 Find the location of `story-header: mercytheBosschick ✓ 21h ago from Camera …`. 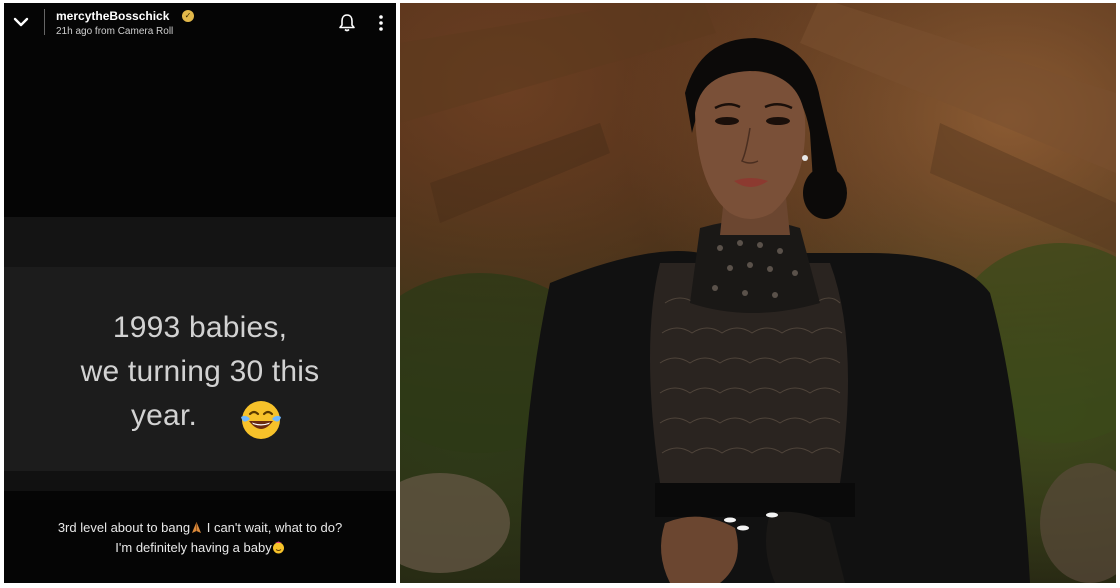

story-header: mercytheBosschick ✓ 21h ago from Camera … is located at coordinates (200, 23).